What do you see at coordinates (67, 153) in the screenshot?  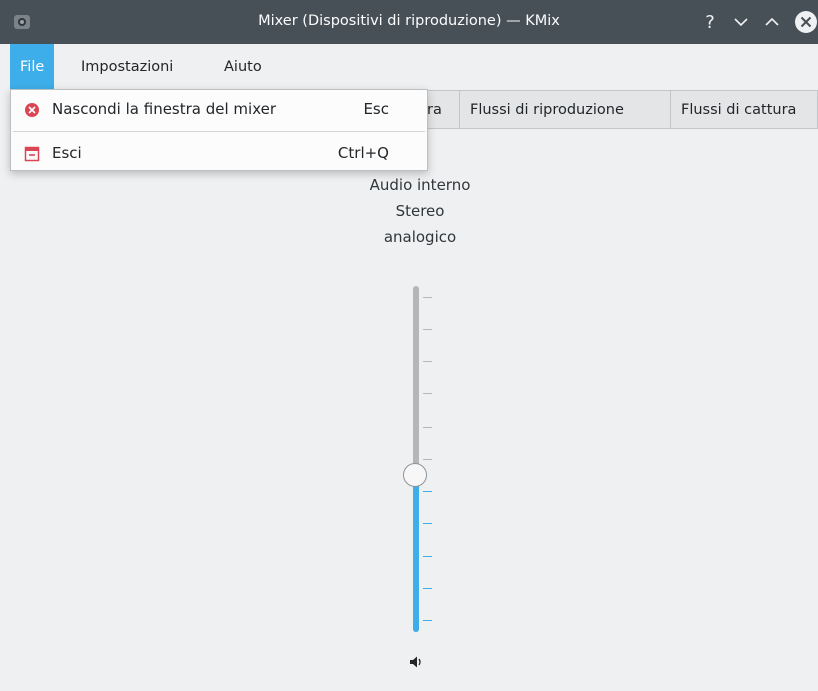 I see `menu-item-label: Esci` at bounding box center [67, 153].